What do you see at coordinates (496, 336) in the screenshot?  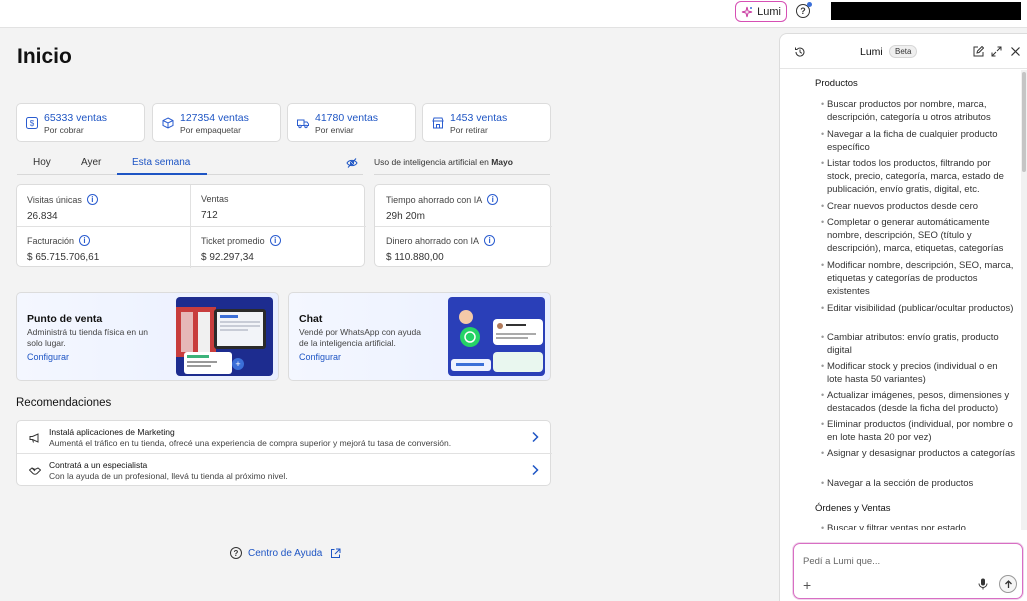 I see `chat-illustration` at bounding box center [496, 336].